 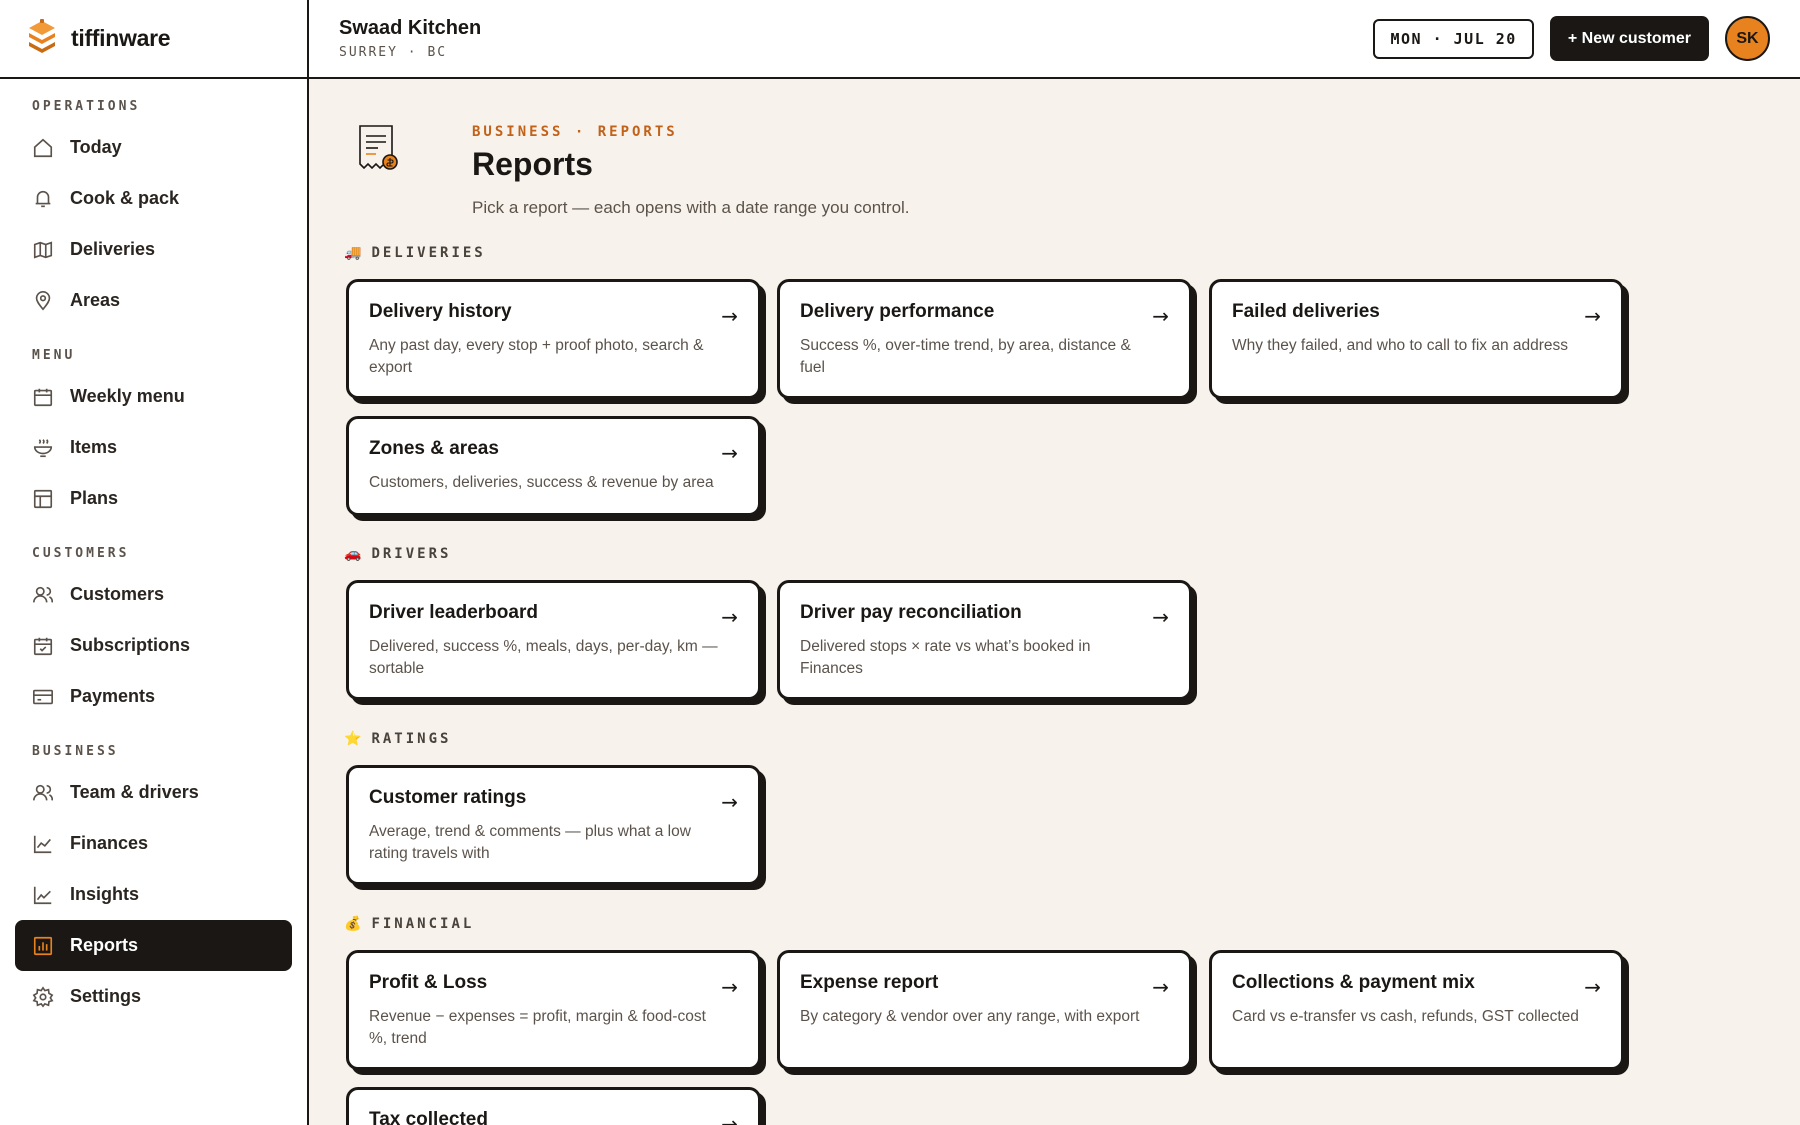 I want to click on sidebar-item-team-drivers: Team & drivers, so click(x=153, y=792).